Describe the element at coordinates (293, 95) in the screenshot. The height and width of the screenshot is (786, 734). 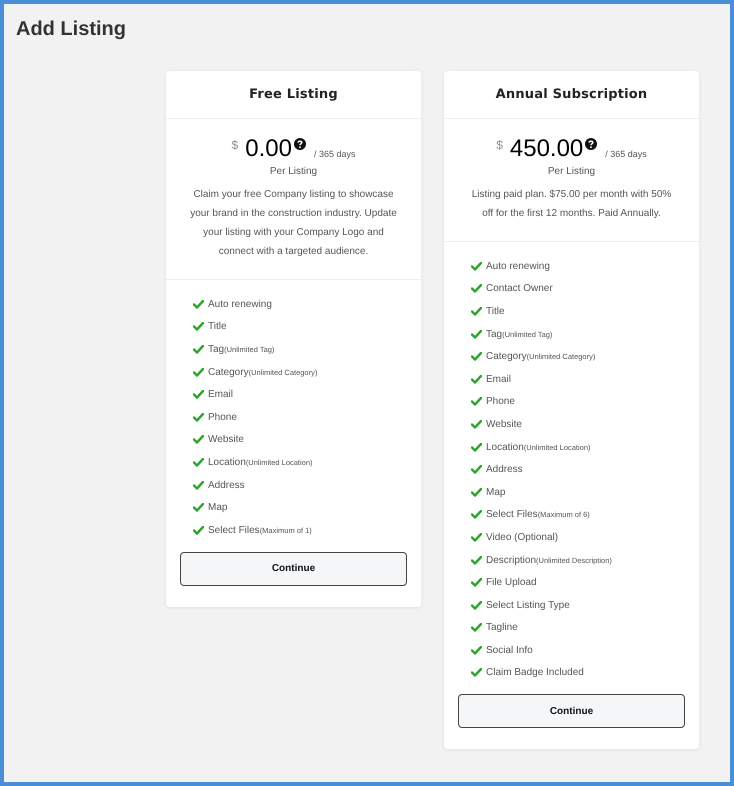
I see `plan-title: Free Listing` at that location.